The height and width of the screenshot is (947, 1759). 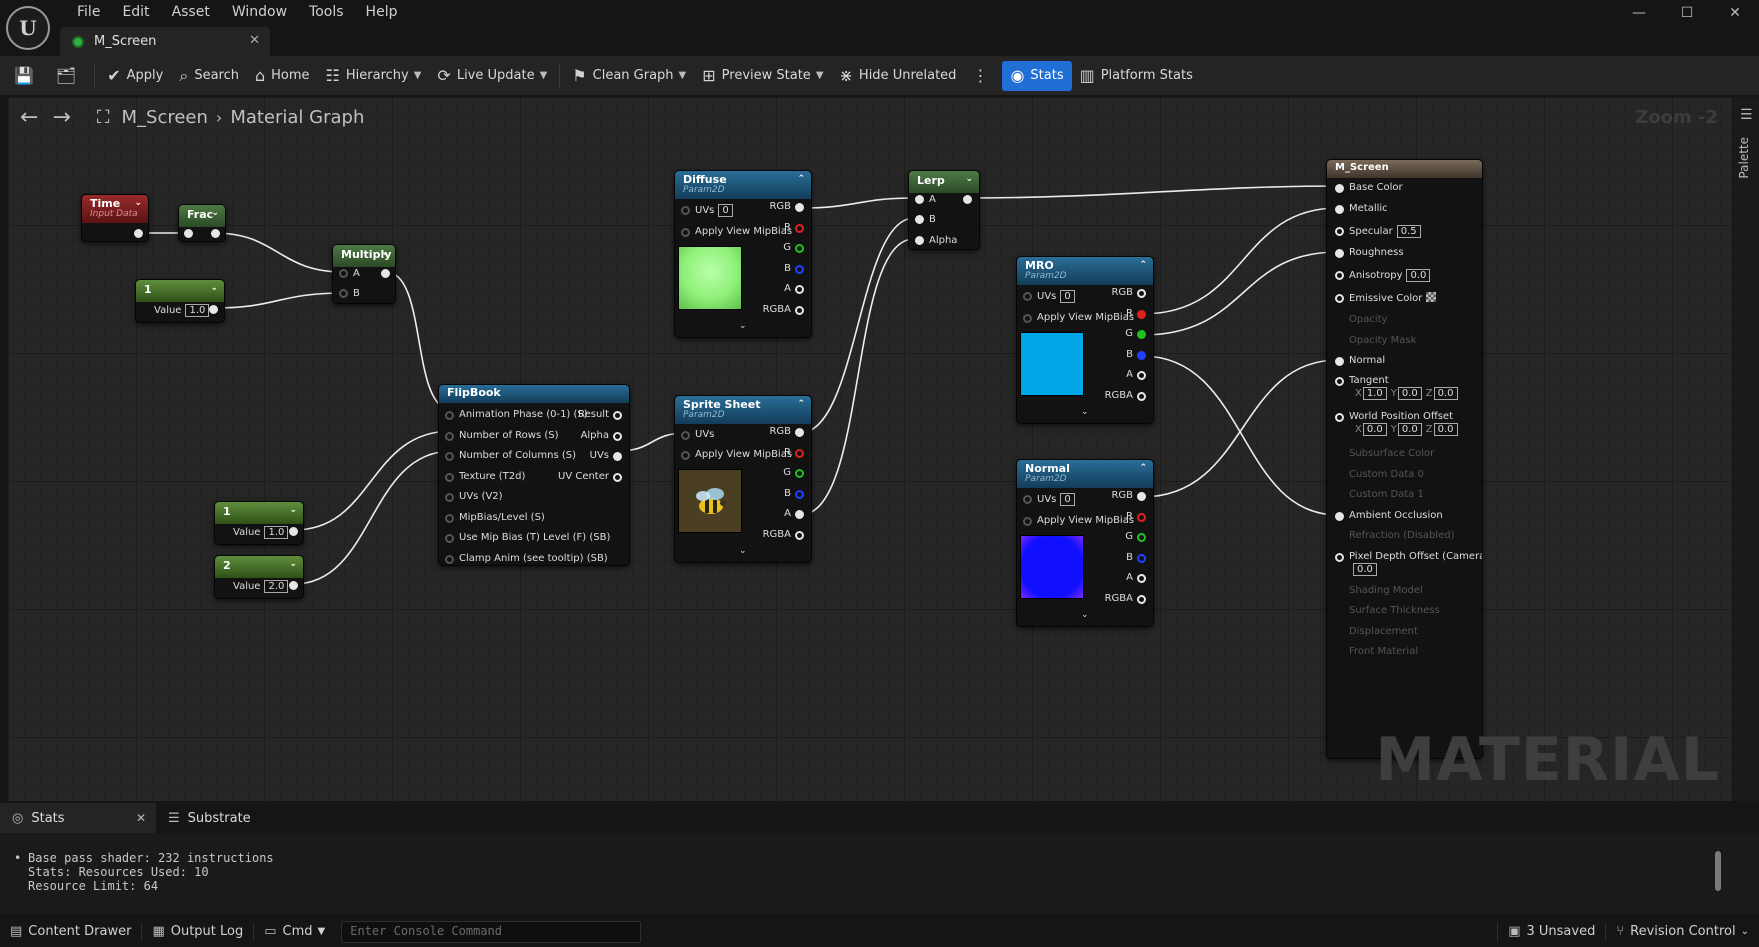 What do you see at coordinates (629, 76) in the screenshot?
I see `clean-graph-button: ⚑ Clean Graph ▼` at bounding box center [629, 76].